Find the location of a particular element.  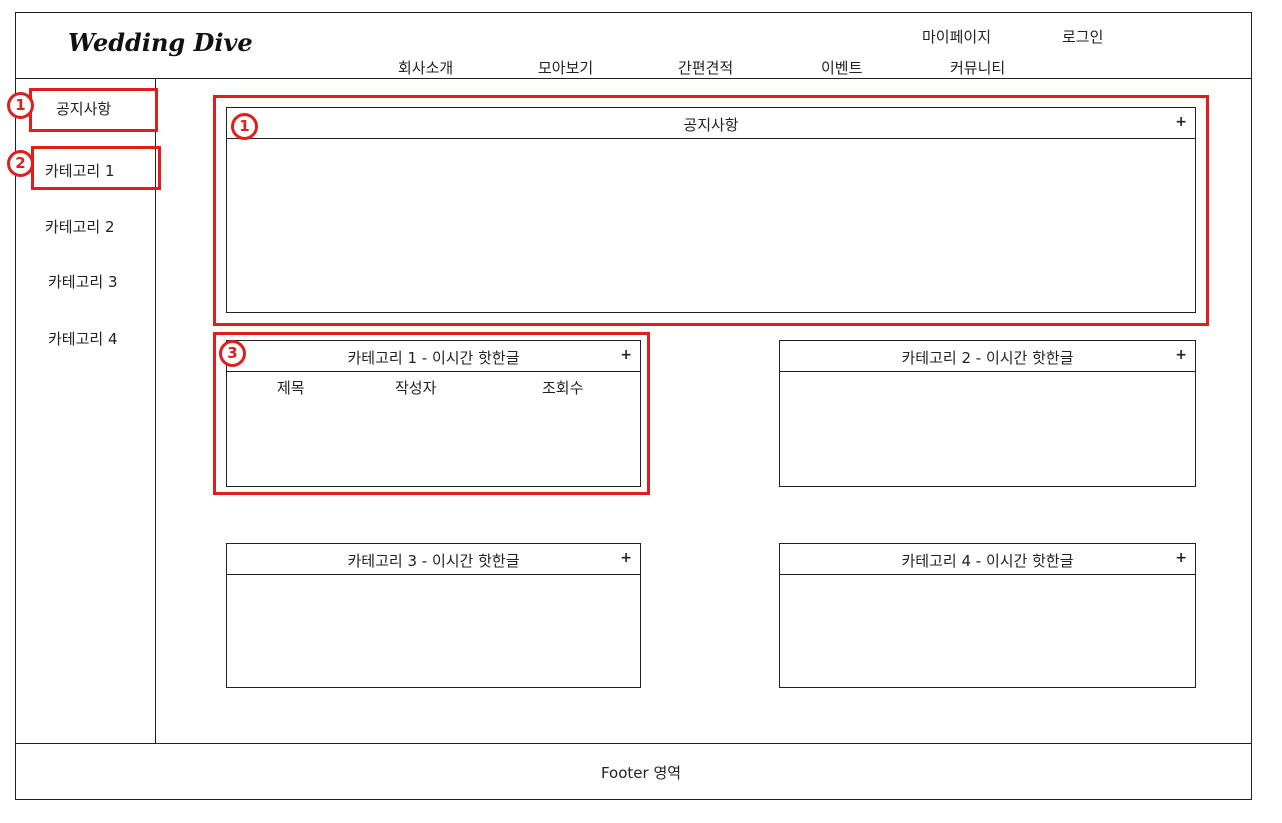

annotation-badge-1-panel: 1 is located at coordinates (244, 126).